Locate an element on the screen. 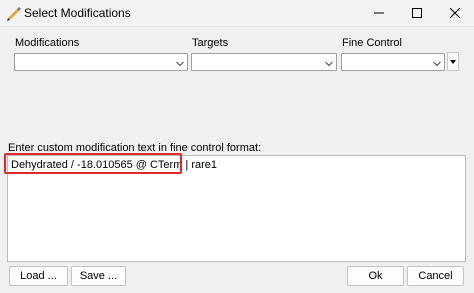 Image resolution: width=474 pixels, height=293 pixels. cancel-button: Cancel is located at coordinates (435, 276).